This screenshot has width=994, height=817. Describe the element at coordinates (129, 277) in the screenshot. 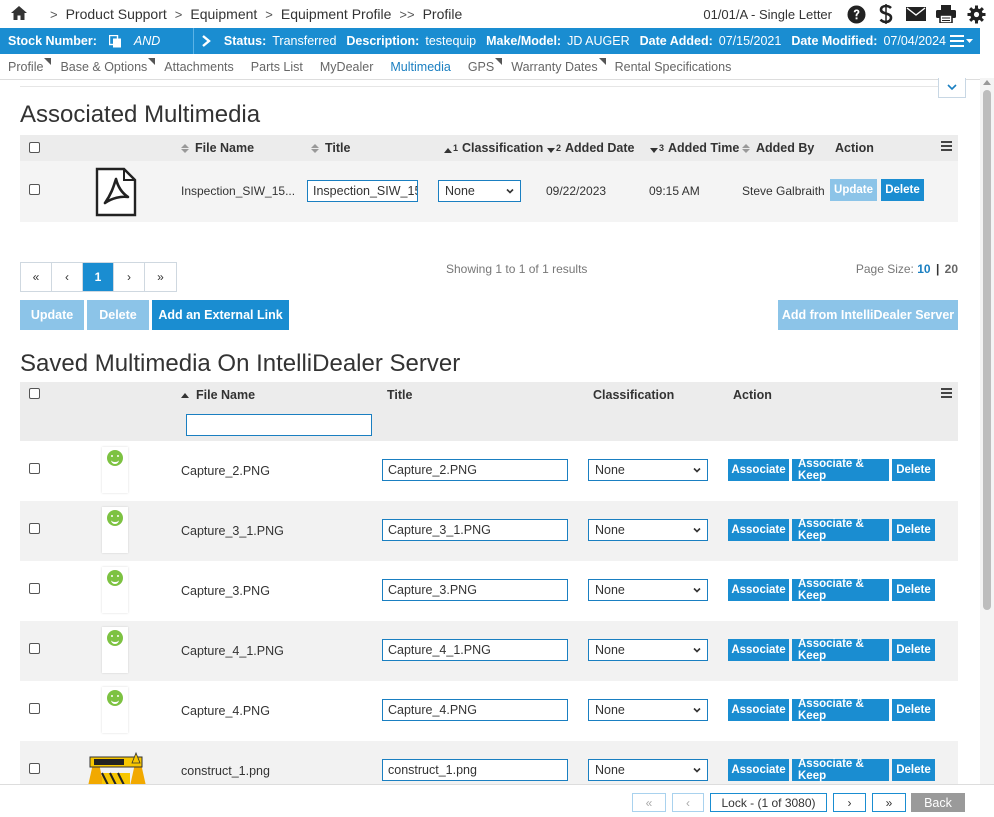

I see `pager-next-button: ›` at that location.